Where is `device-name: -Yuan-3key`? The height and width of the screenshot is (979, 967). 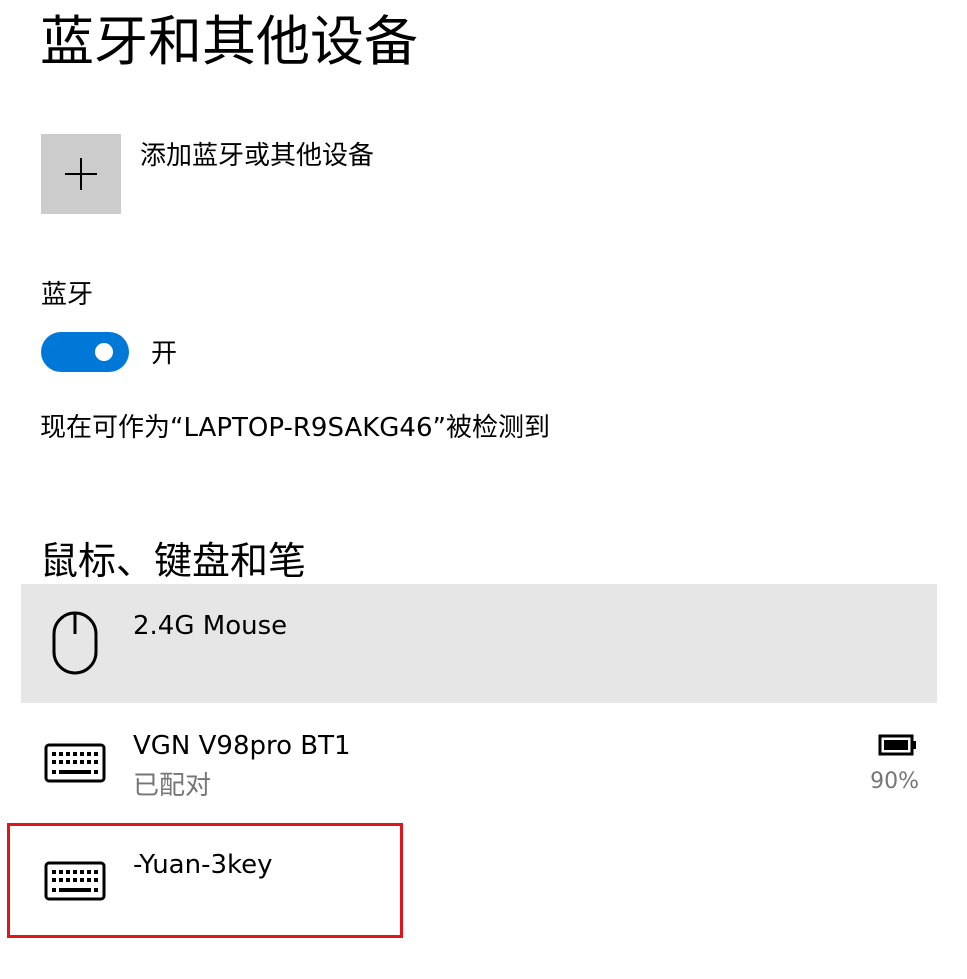
device-name: -Yuan-3key is located at coordinates (203, 865).